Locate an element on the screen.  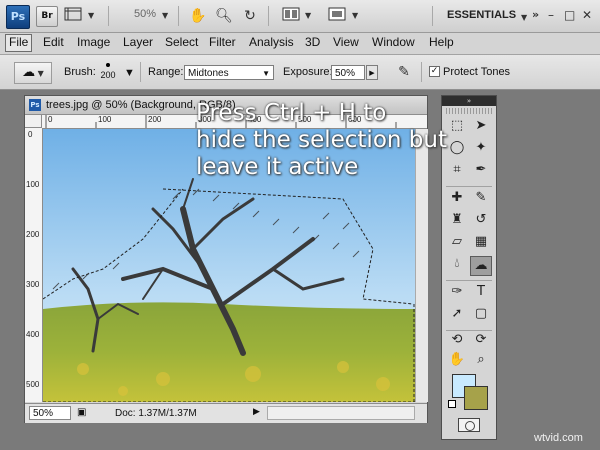
document-size-info: Doc: 1.37M/1.37M is located at coordinates (156, 413).